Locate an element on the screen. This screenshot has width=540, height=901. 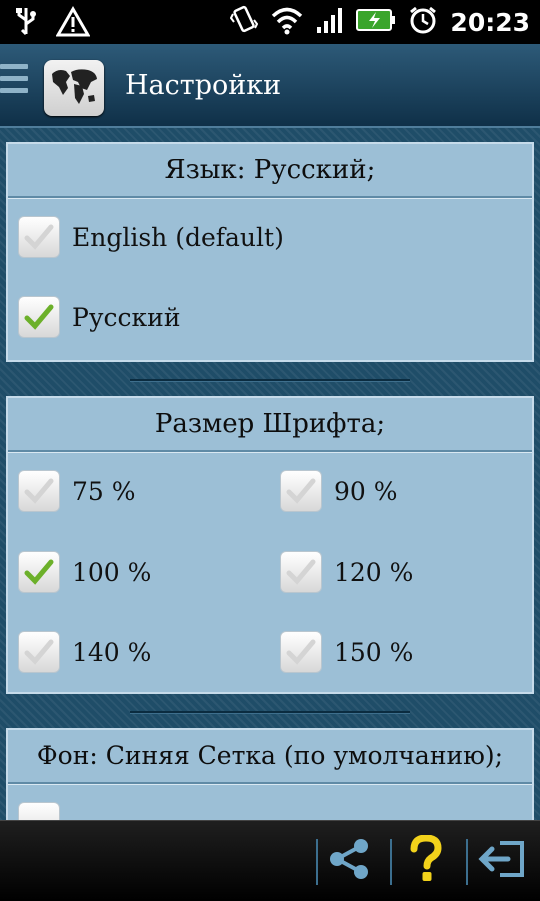
font-option-120: 120 % is located at coordinates (346, 572).